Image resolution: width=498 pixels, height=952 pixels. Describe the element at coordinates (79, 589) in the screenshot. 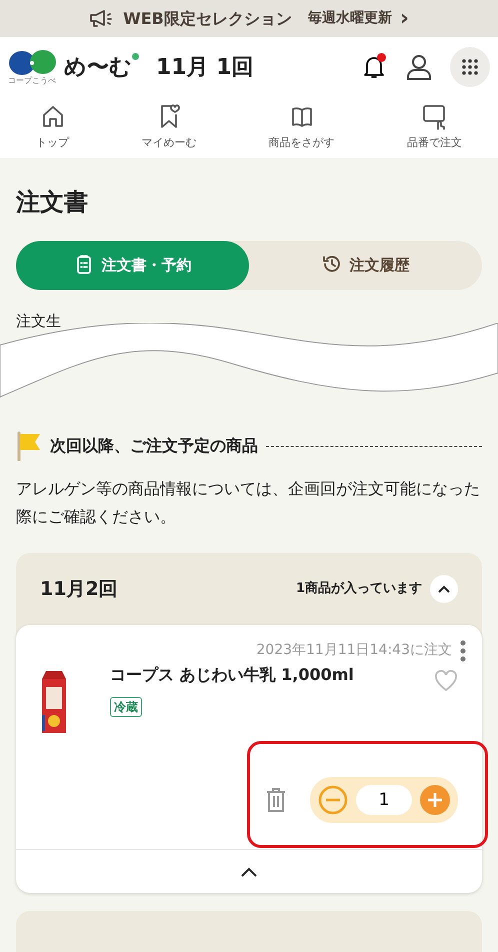

I see `group-title: 11月2回` at that location.